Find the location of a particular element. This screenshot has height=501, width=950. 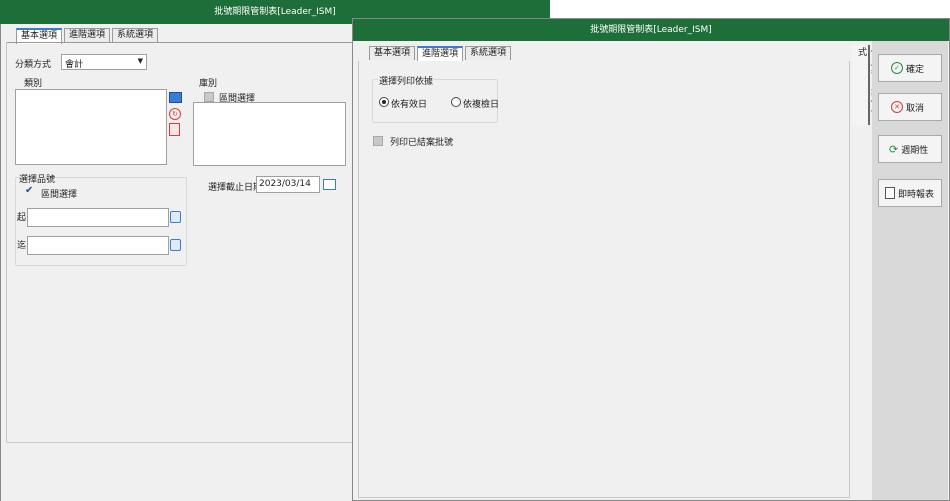

front-tab-strip: 基本選項 進階選項 系統選項 is located at coordinates (440, 54).